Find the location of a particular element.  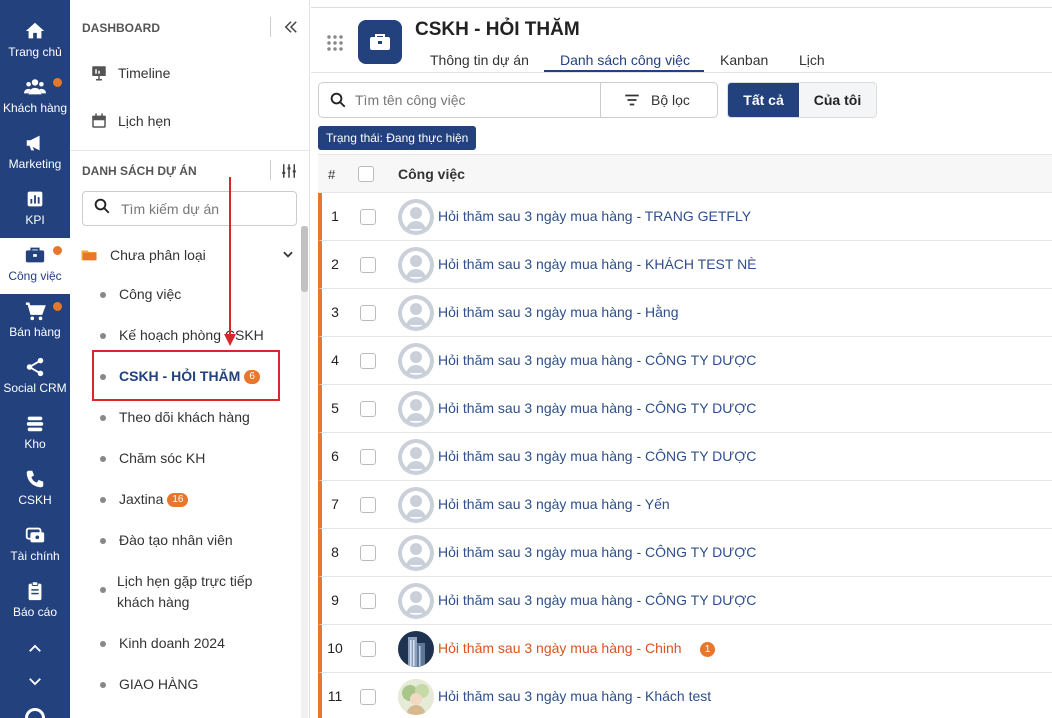

nav-label: KPI is located at coordinates (35, 220).